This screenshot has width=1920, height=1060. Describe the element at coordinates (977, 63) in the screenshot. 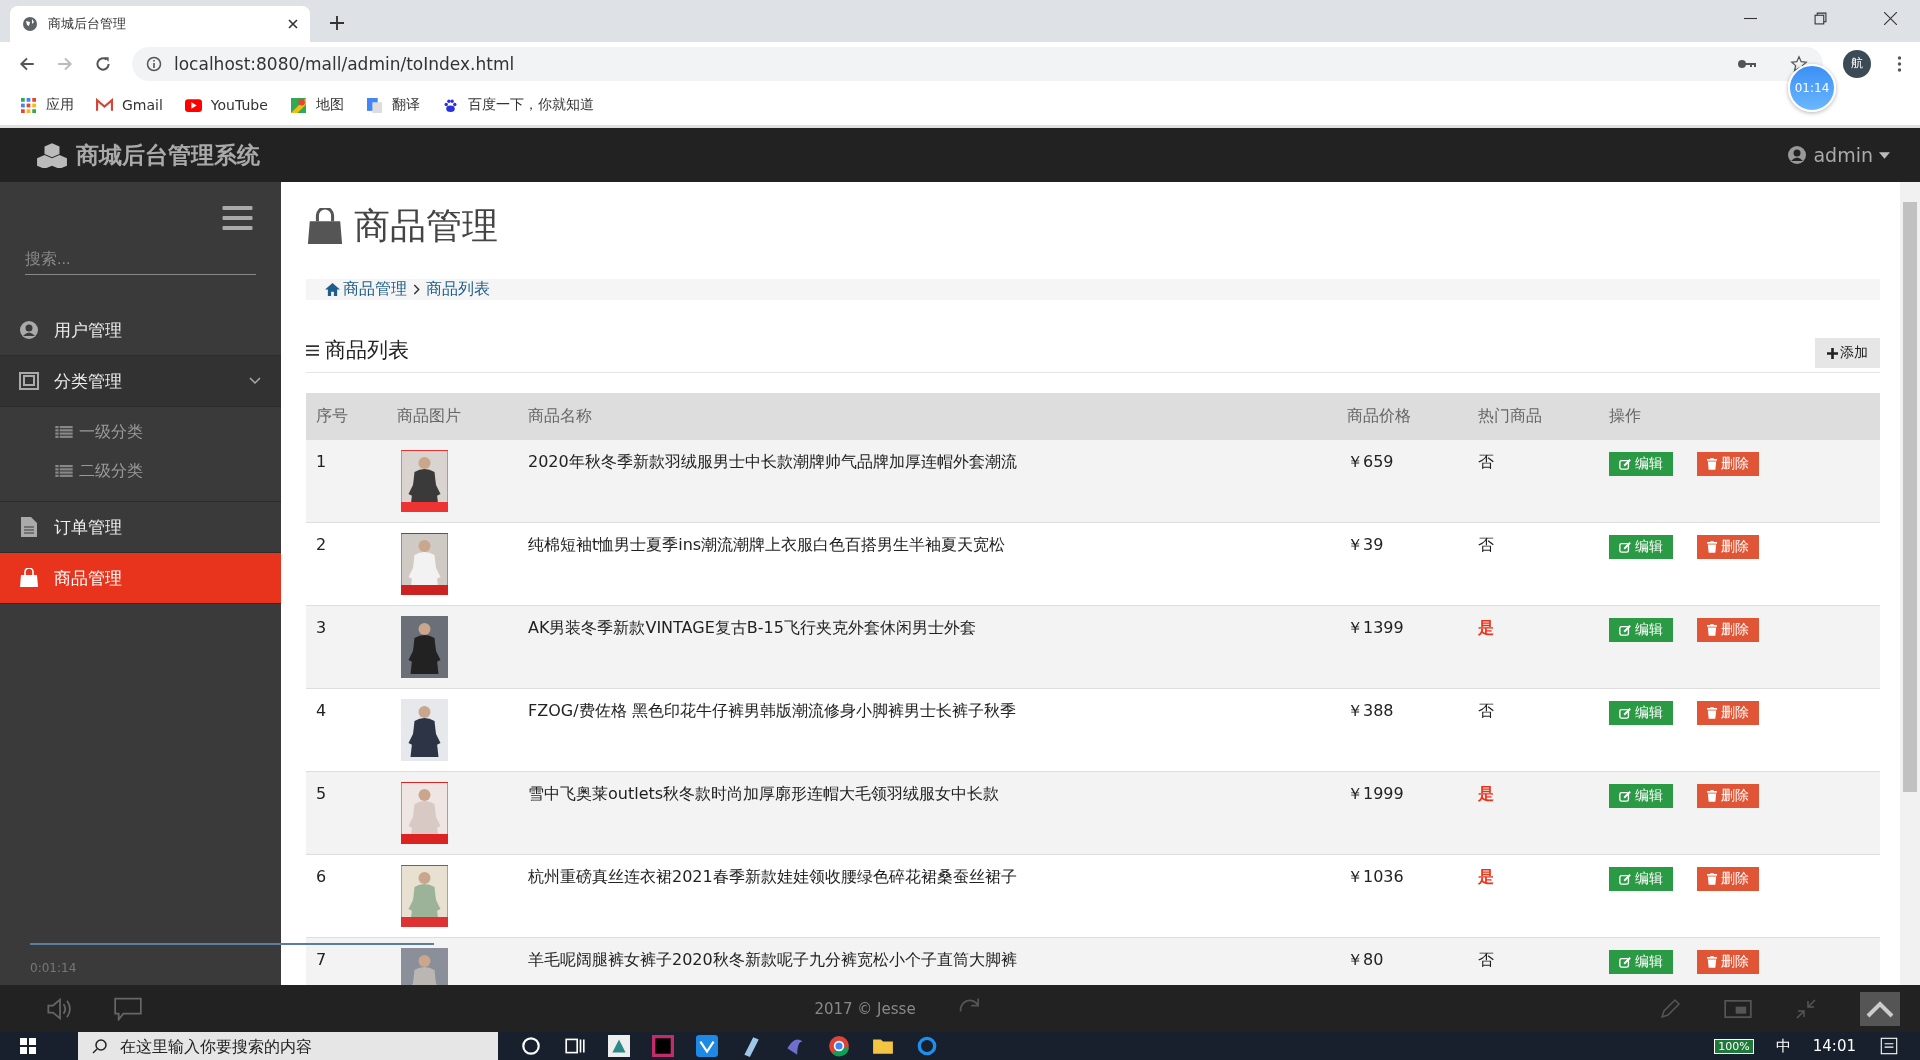

I see `address-bar: localhost:8080/mall/admin/toIndex.html` at that location.